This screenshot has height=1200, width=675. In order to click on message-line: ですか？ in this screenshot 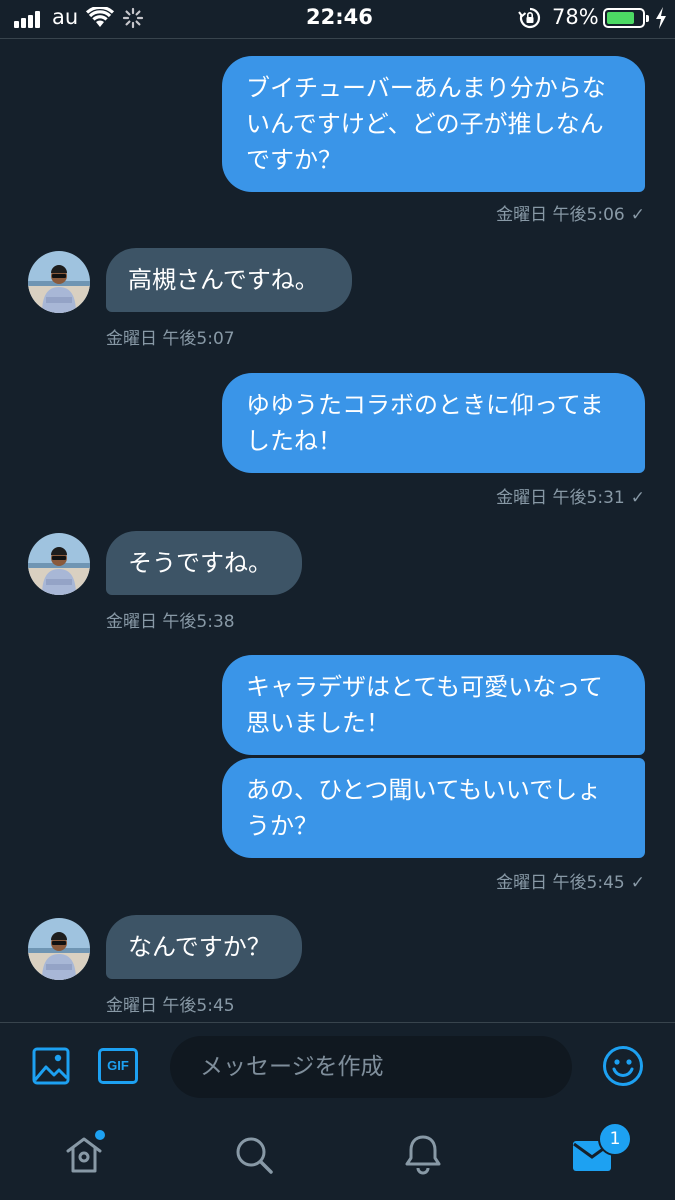, I will do `click(294, 160)`.